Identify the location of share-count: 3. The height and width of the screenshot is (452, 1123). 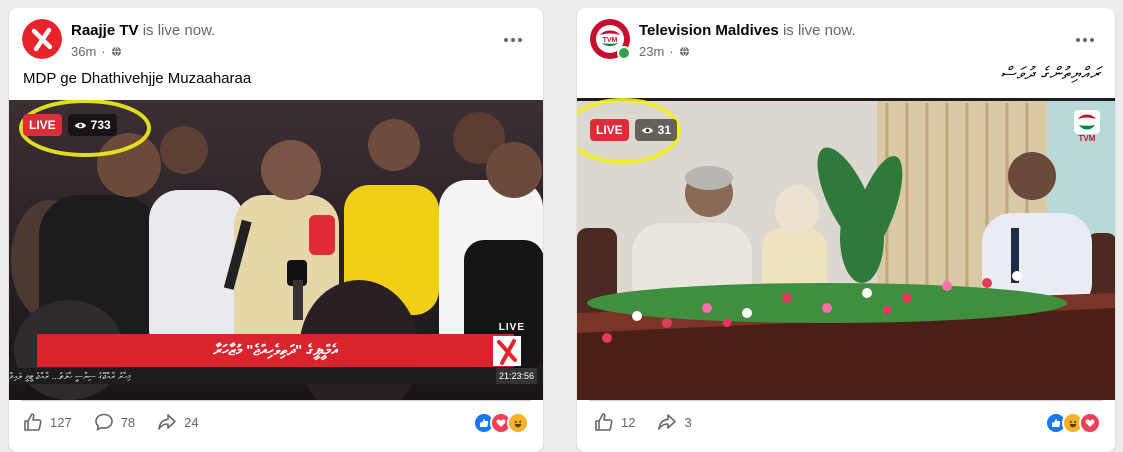
(688, 422).